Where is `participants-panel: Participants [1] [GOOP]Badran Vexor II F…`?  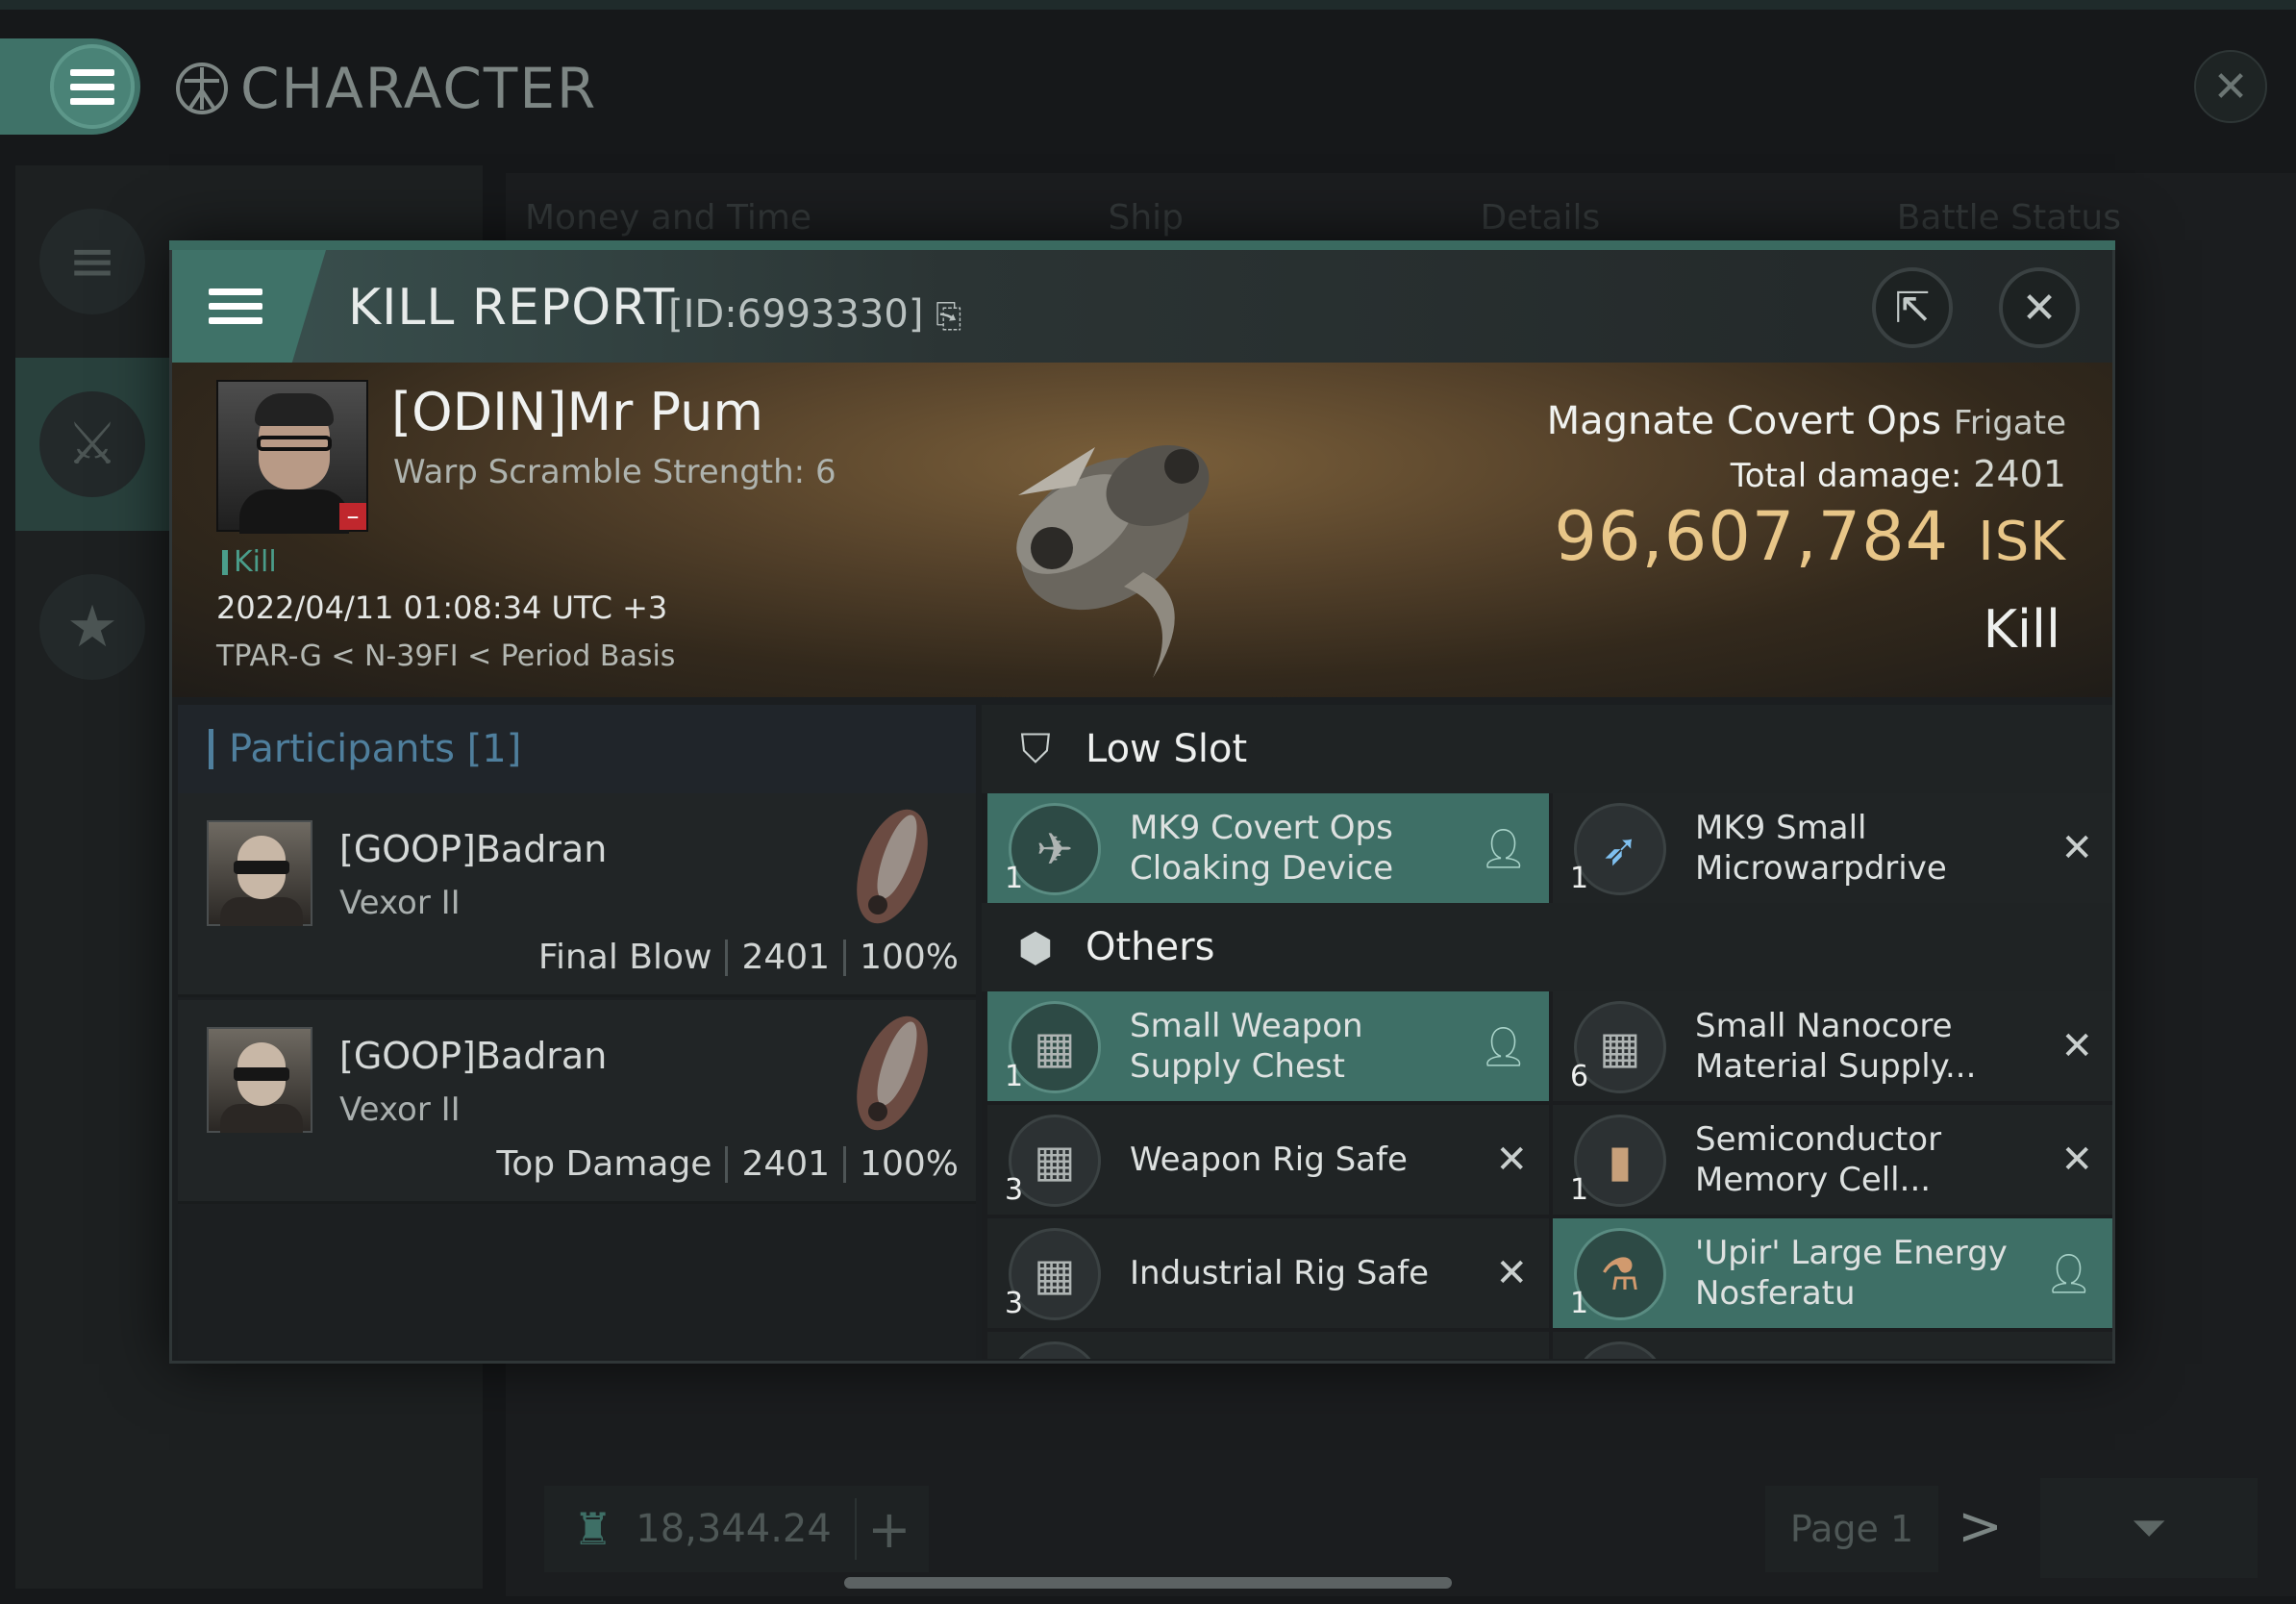 participants-panel: Participants [1] [GOOP]Badran Vexor II F… is located at coordinates (577, 1032).